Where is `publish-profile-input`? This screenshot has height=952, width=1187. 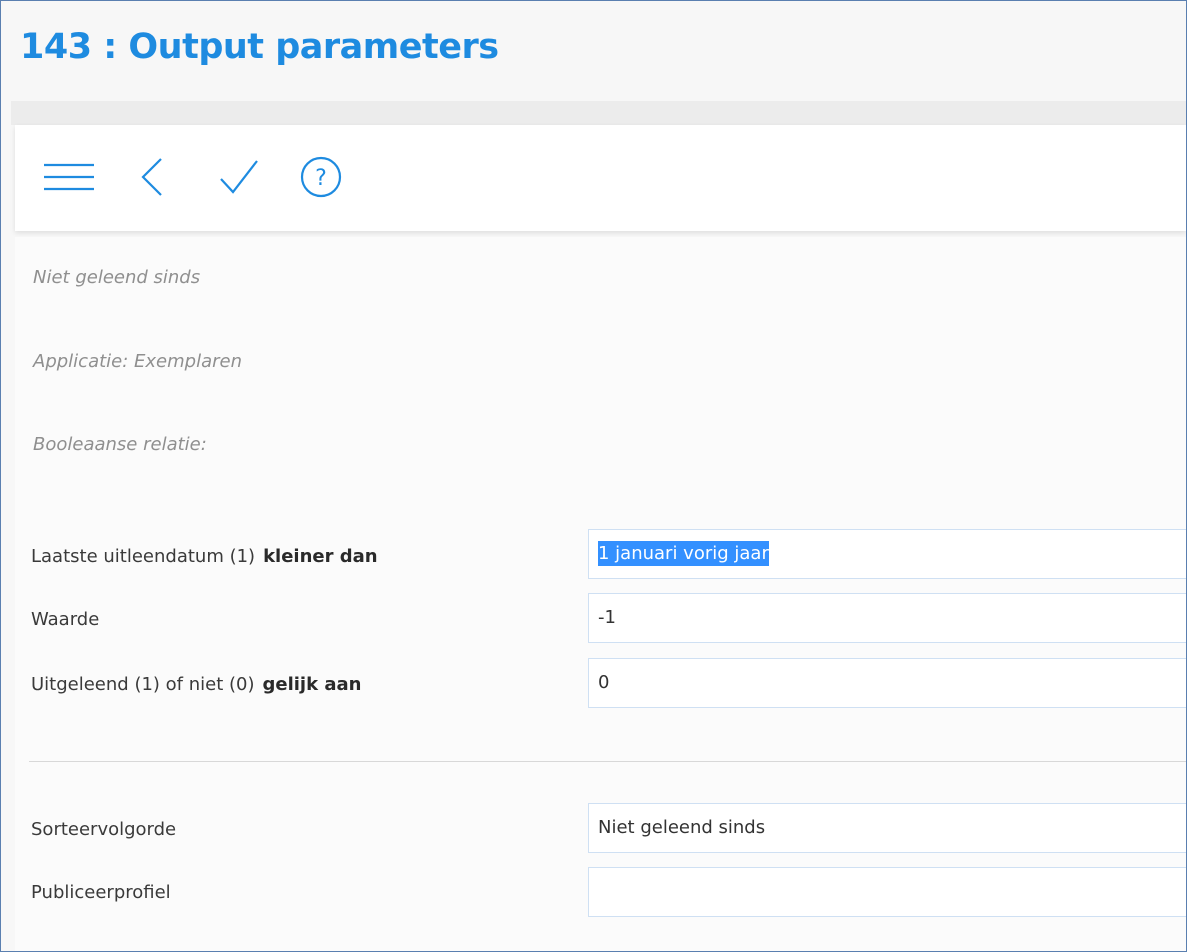 publish-profile-input is located at coordinates (887, 892).